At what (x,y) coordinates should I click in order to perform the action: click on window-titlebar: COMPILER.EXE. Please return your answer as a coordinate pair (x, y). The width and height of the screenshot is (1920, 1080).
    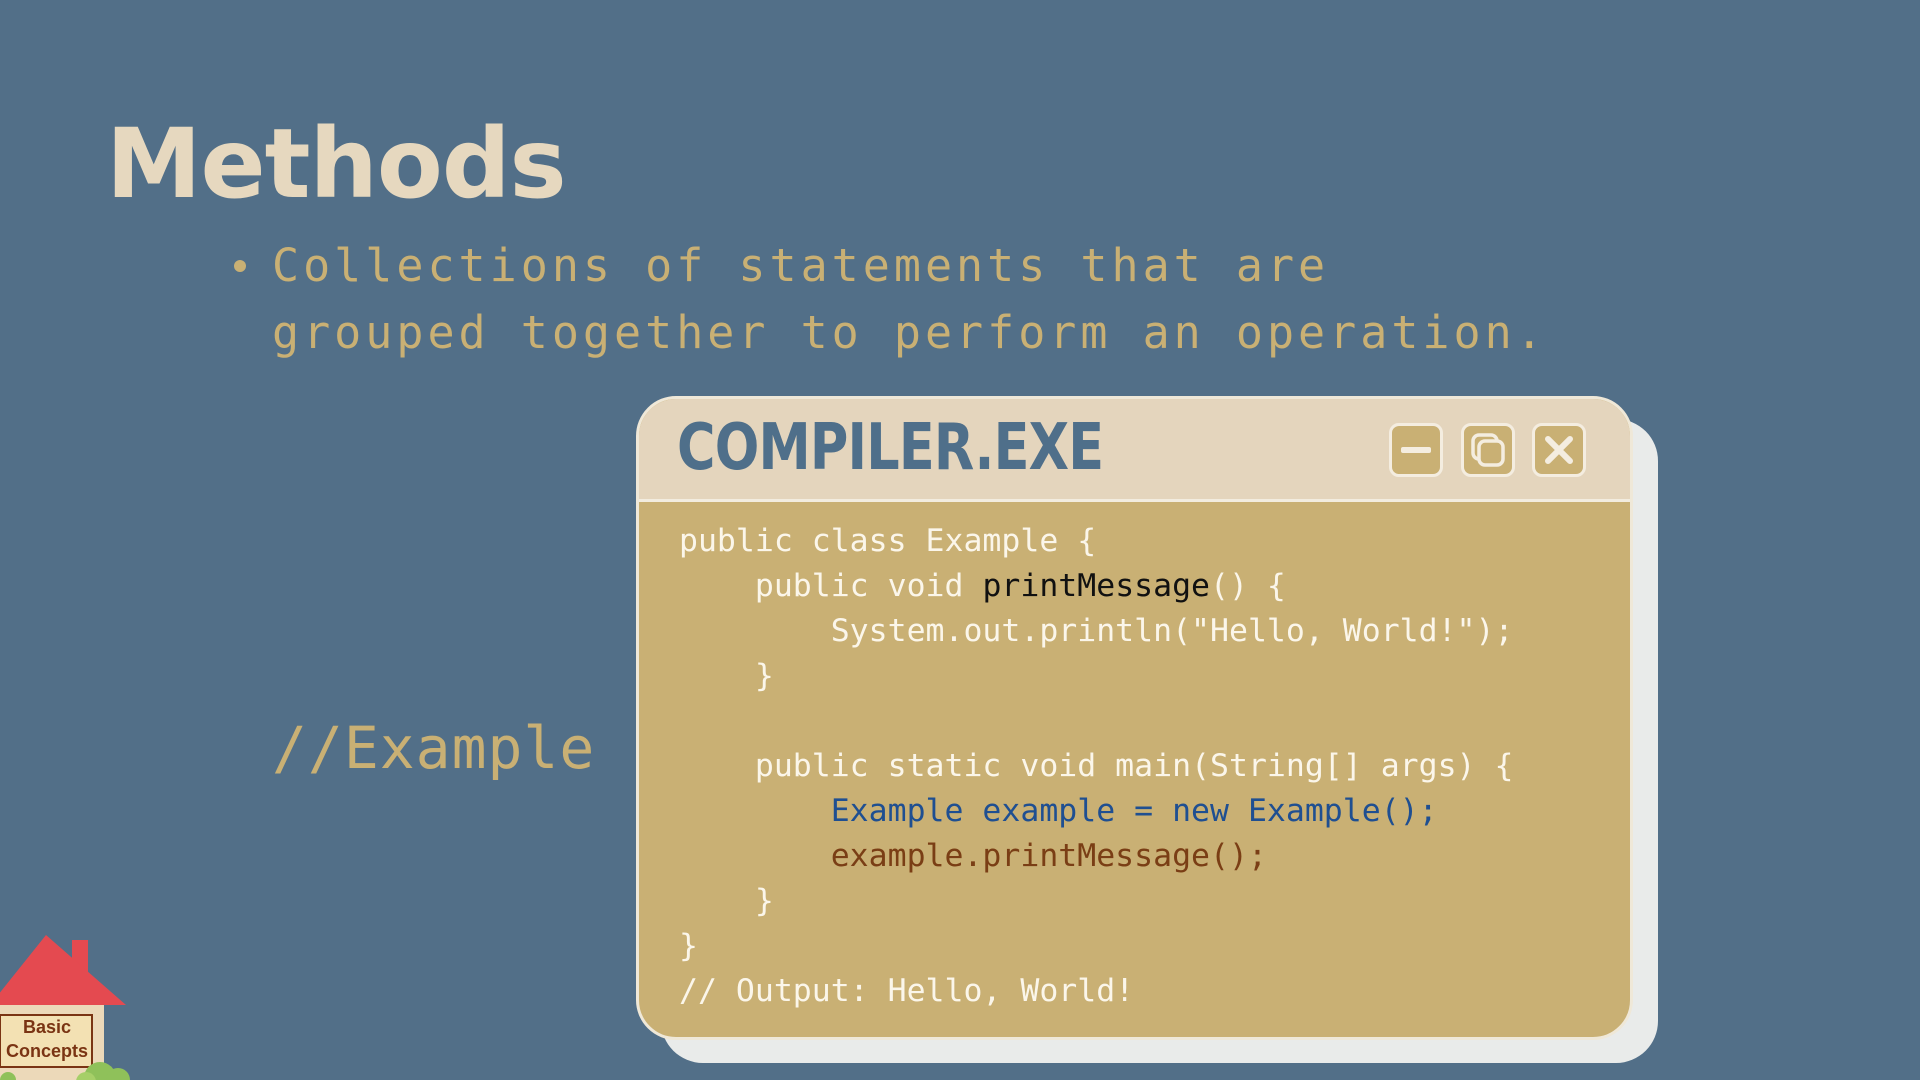
    Looking at the image, I should click on (1134, 450).